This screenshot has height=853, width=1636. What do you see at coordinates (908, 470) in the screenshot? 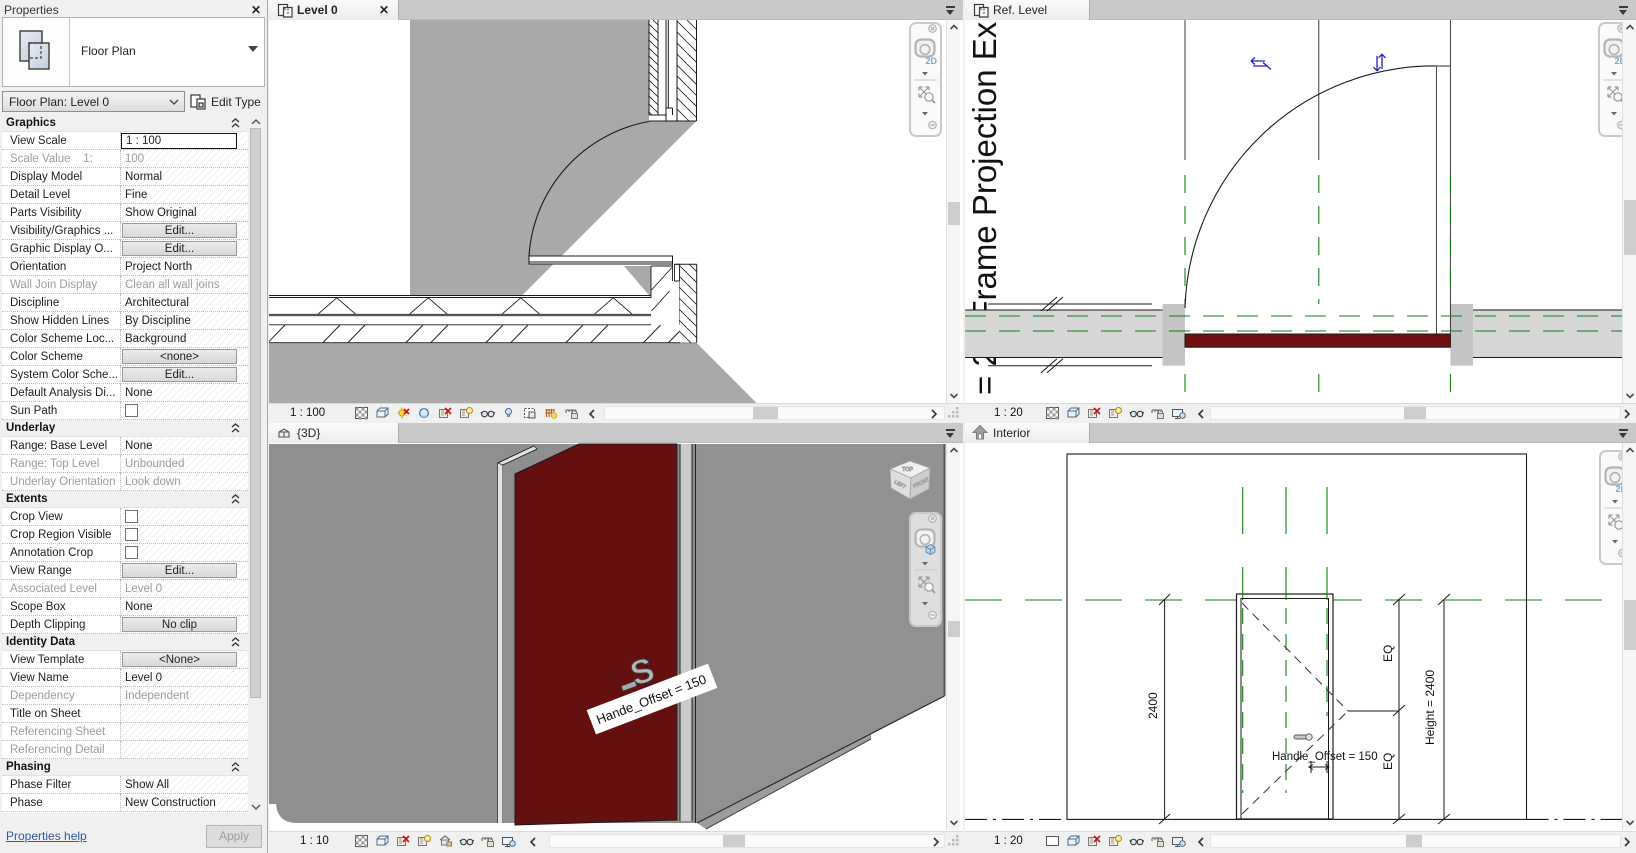
I see `svg-text: TOP` at bounding box center [908, 470].